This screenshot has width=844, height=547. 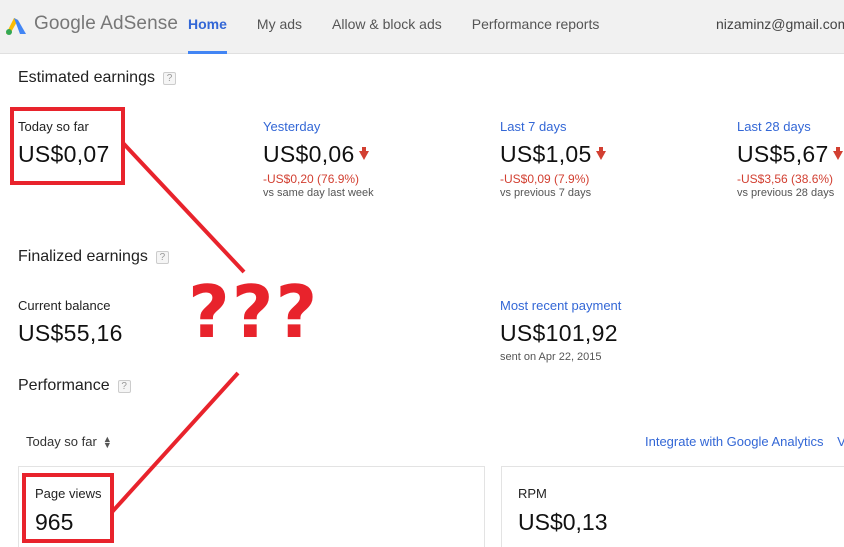 I want to click on period-selector: Today so far ▲ ▼, so click(x=69, y=441).